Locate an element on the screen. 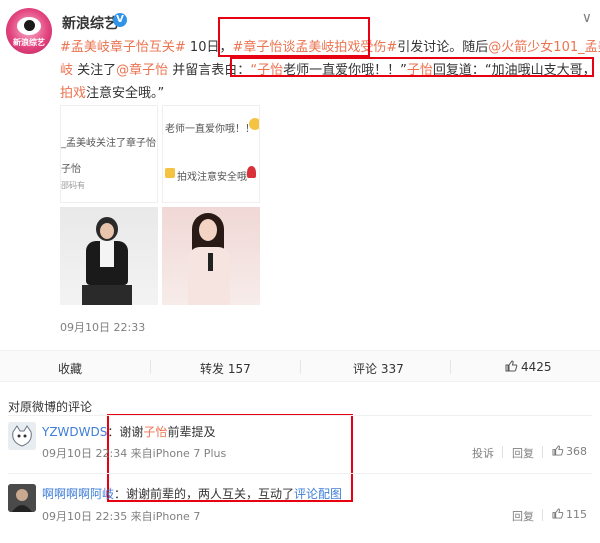 The height and width of the screenshot is (543, 600). commenter-name: 啊啊啊啊阿岐 is located at coordinates (78, 494).